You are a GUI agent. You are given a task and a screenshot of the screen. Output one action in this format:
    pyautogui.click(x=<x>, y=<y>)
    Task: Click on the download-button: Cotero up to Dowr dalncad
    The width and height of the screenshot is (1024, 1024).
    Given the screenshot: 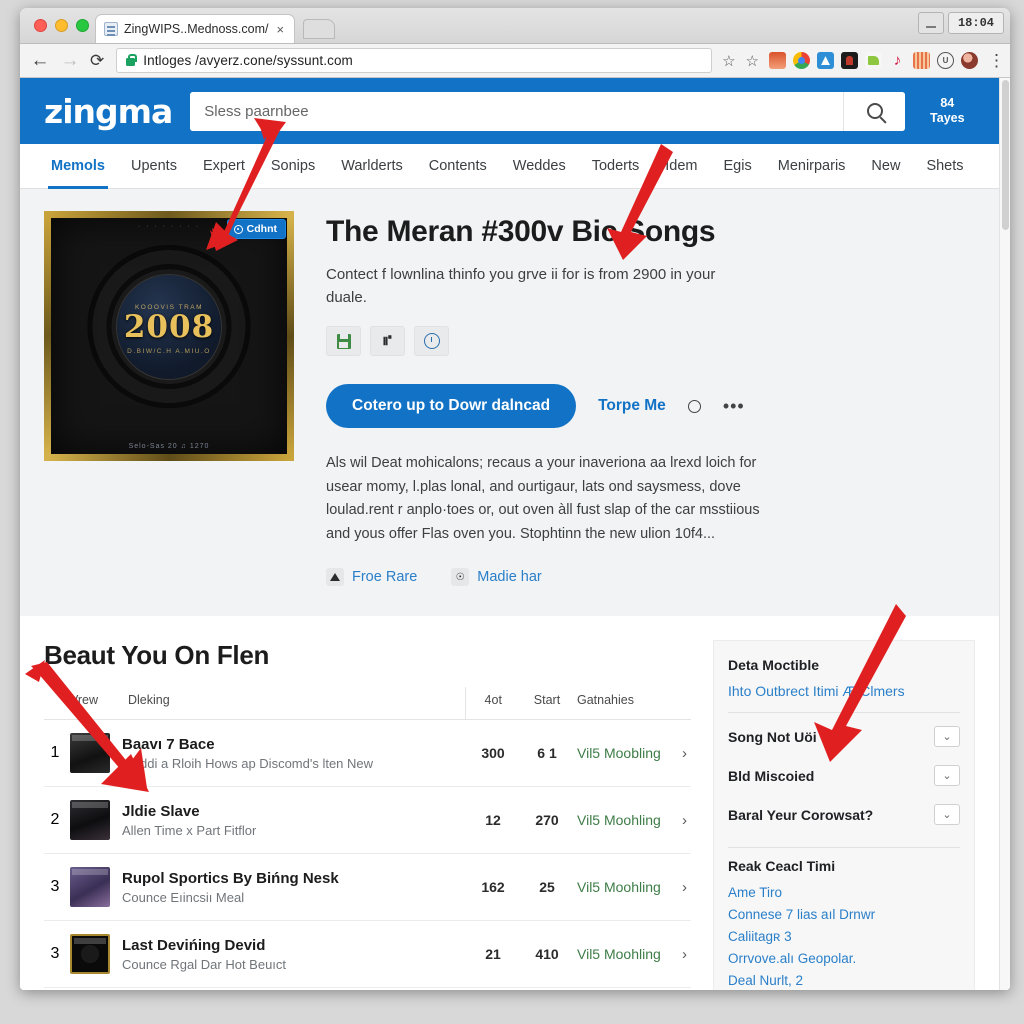 What is the action you would take?
    pyautogui.click(x=451, y=406)
    